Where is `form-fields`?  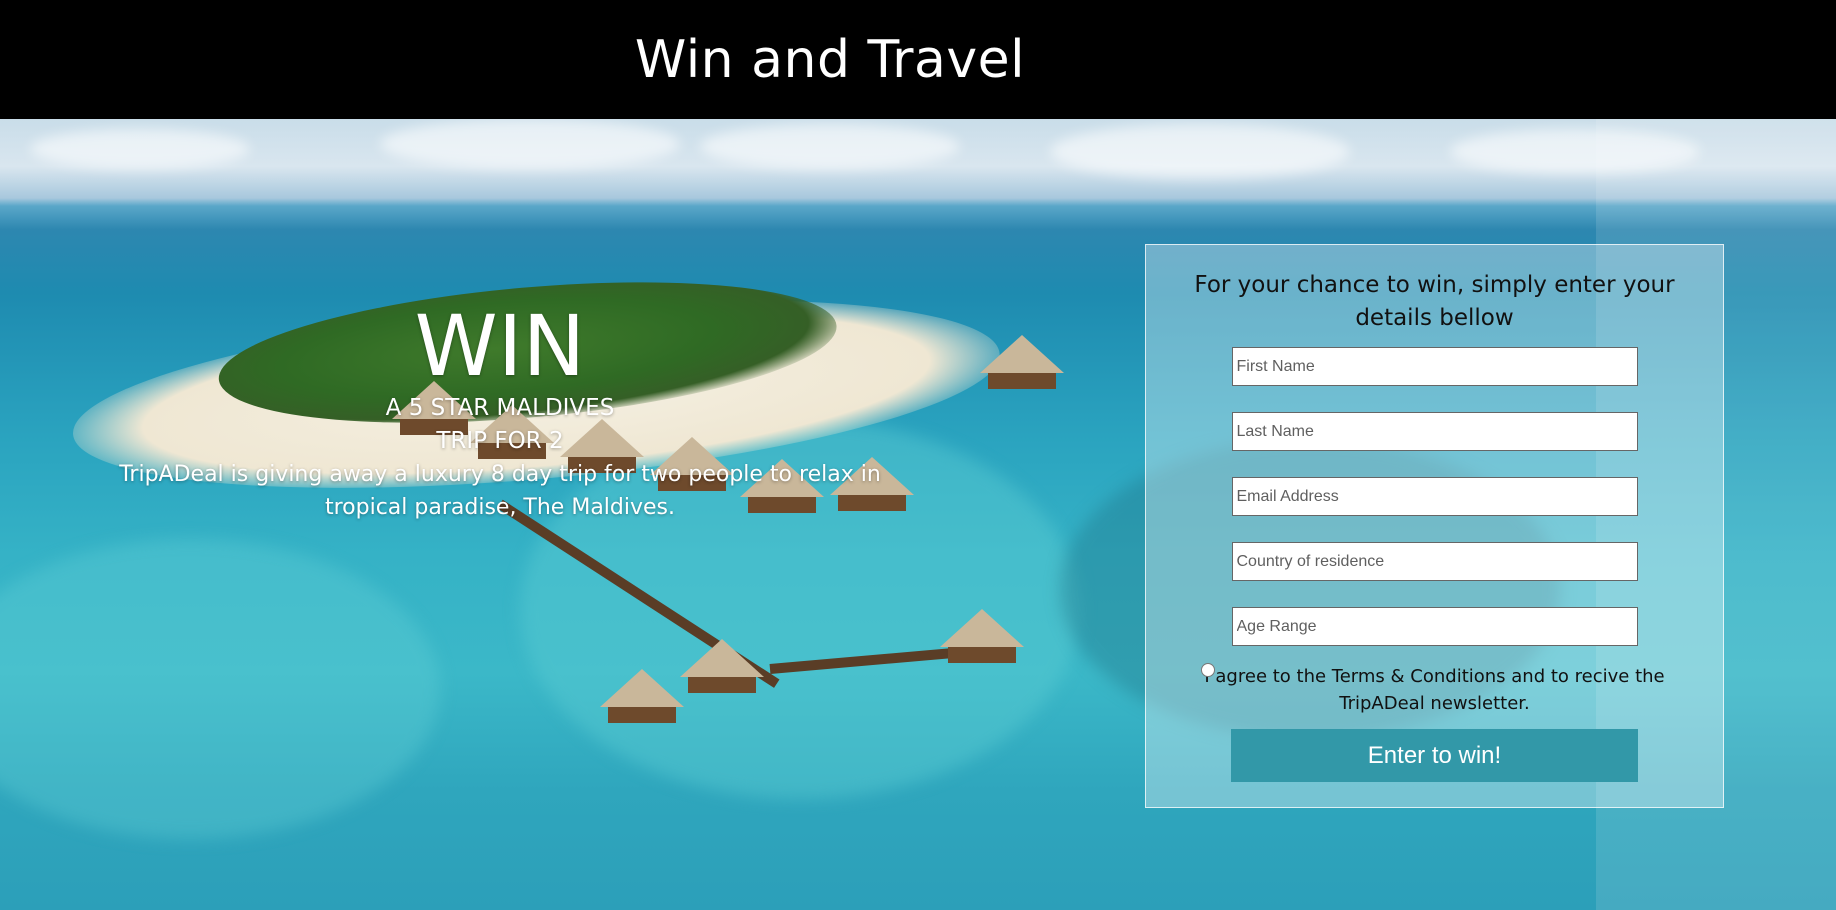 form-fields is located at coordinates (1434, 496).